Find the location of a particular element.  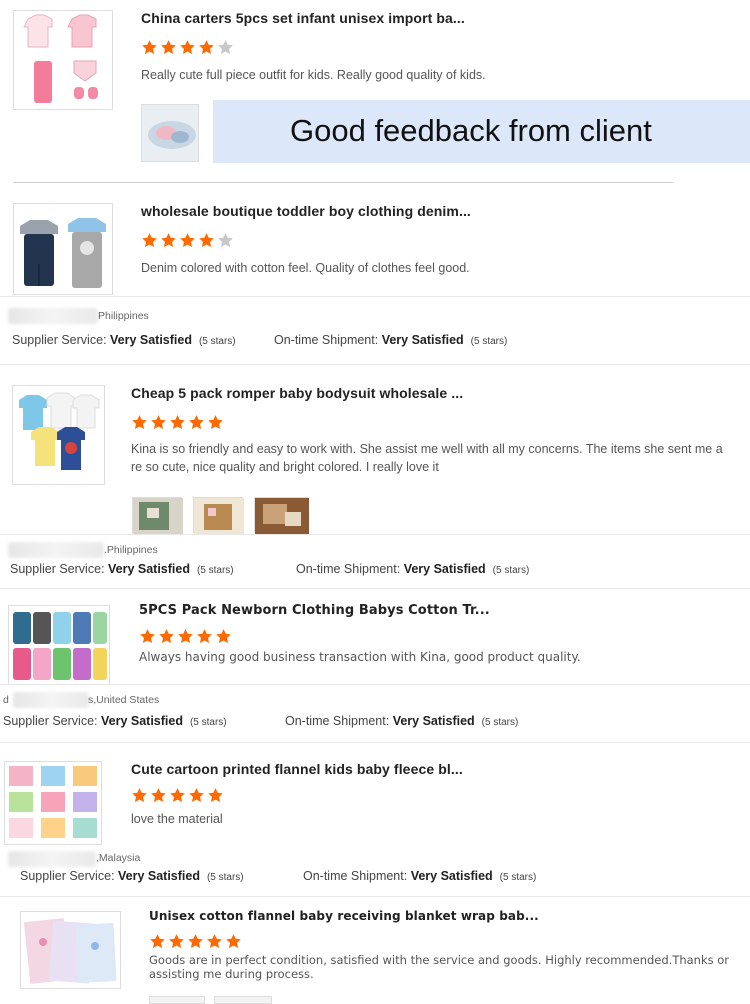

denim-overalls-image is located at coordinates (63, 249).